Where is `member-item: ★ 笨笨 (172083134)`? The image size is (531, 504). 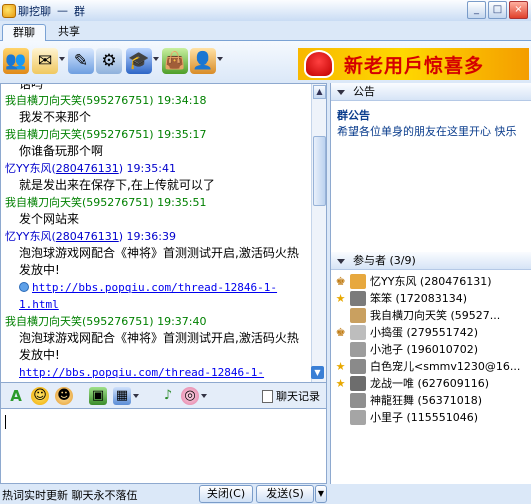 member-item: ★ 笨笨 (172083134) is located at coordinates (431, 298).